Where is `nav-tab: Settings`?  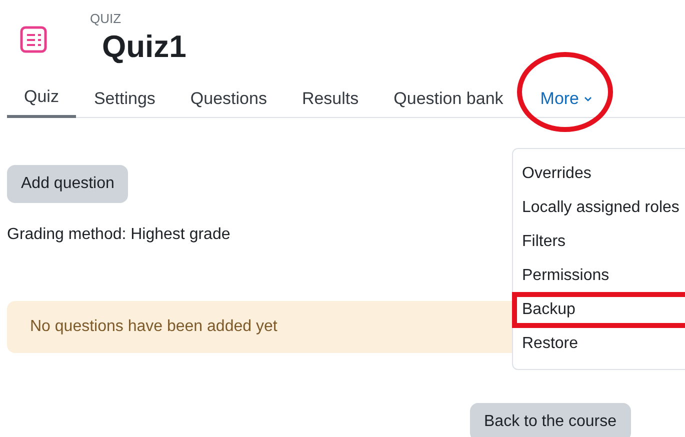
nav-tab: Settings is located at coordinates (124, 98).